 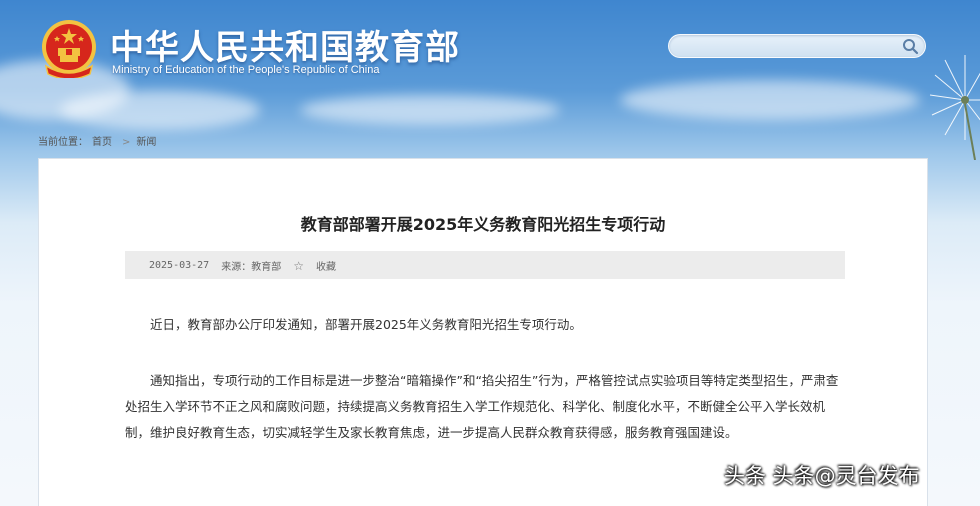 What do you see at coordinates (69, 48) in the screenshot?
I see `national-emblem-icon` at bounding box center [69, 48].